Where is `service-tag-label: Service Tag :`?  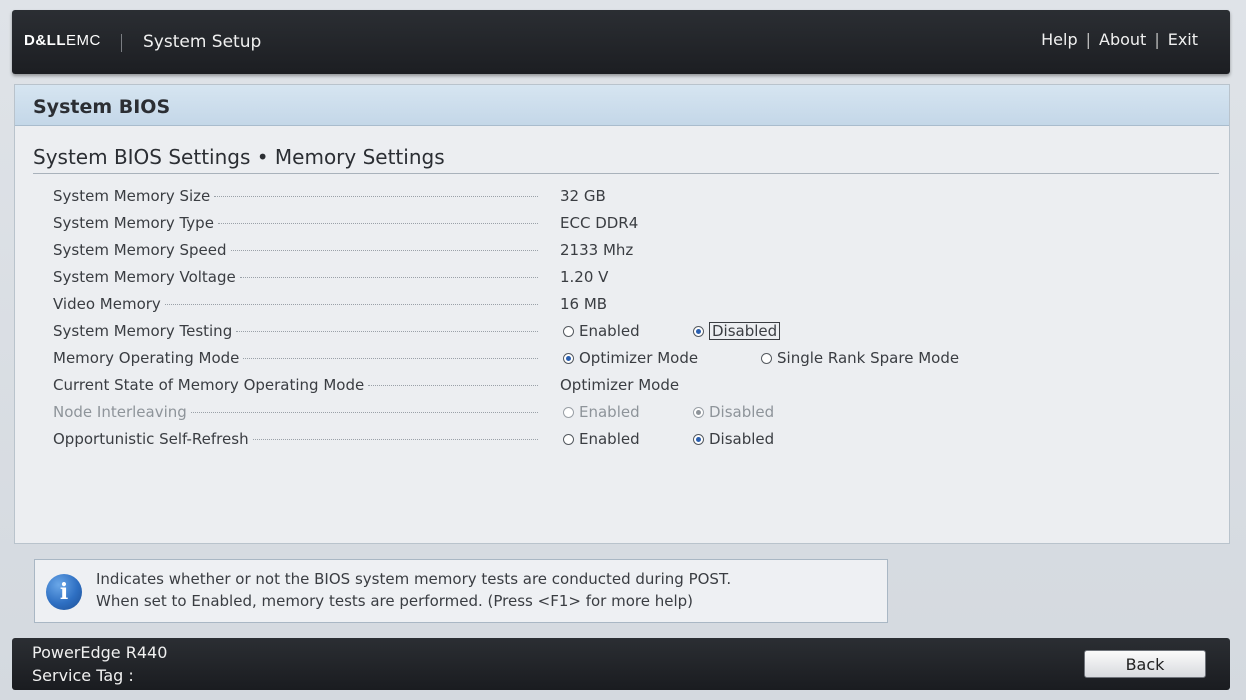
service-tag-label: Service Tag : is located at coordinates (83, 675).